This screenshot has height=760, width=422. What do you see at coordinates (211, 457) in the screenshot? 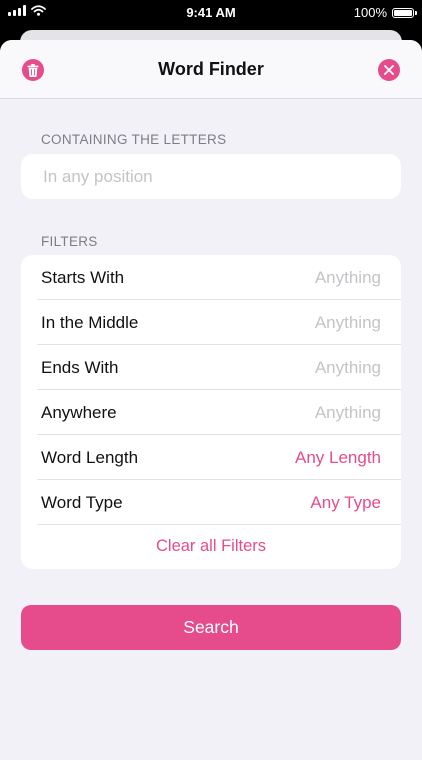
I see `filter-row-word-length: Word Length Any Length` at bounding box center [211, 457].